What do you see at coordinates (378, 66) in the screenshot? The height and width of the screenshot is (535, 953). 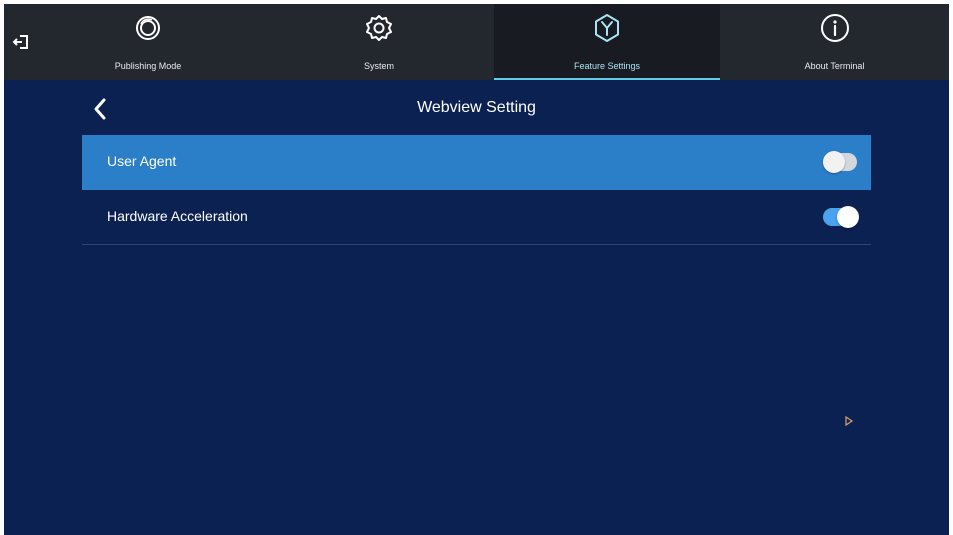 I see `tab-label: System` at bounding box center [378, 66].